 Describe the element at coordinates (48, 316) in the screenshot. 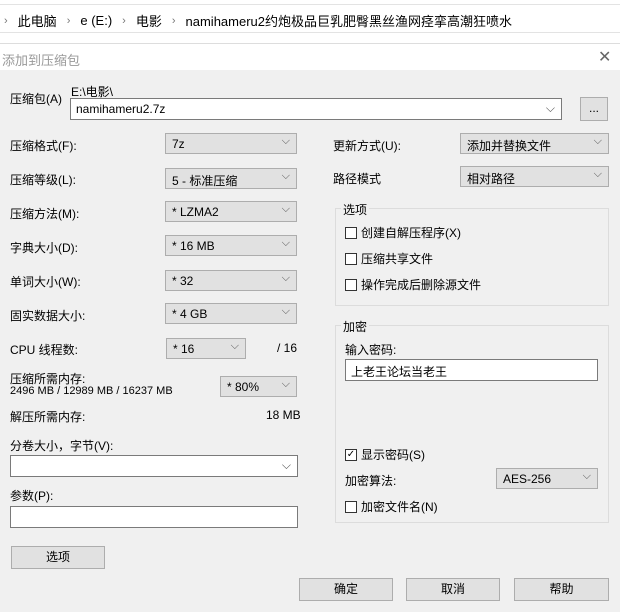

I see `solid-label: 固实数据大小:` at that location.